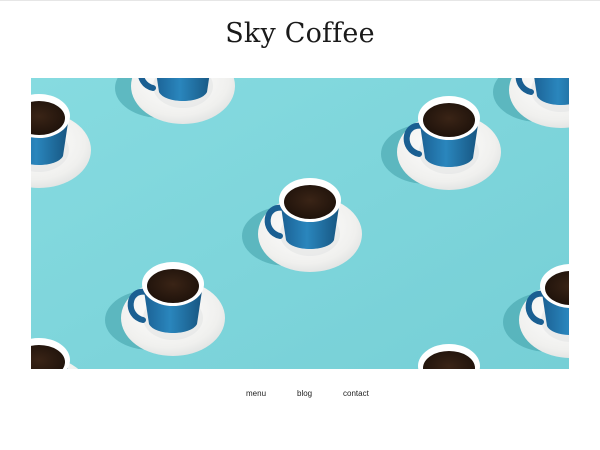 The image size is (600, 450). I want to click on top-divider, so click(300, 0).